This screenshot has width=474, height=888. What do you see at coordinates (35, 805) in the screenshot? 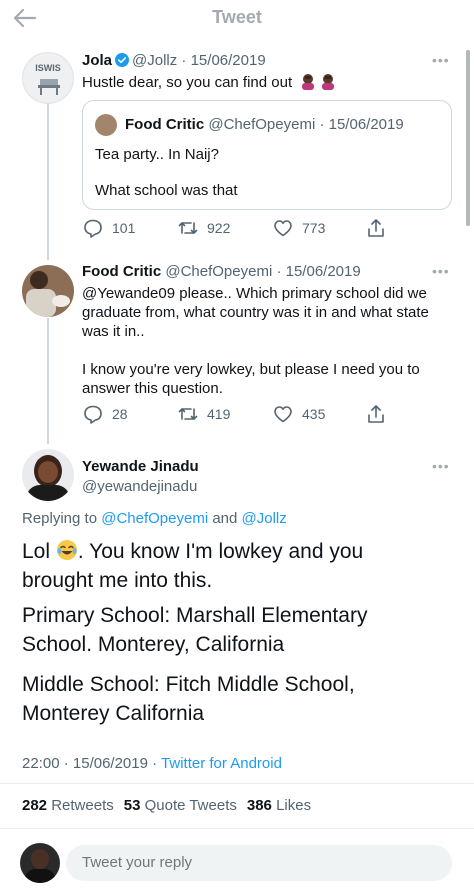
I see `retweets-count: 282` at bounding box center [35, 805].